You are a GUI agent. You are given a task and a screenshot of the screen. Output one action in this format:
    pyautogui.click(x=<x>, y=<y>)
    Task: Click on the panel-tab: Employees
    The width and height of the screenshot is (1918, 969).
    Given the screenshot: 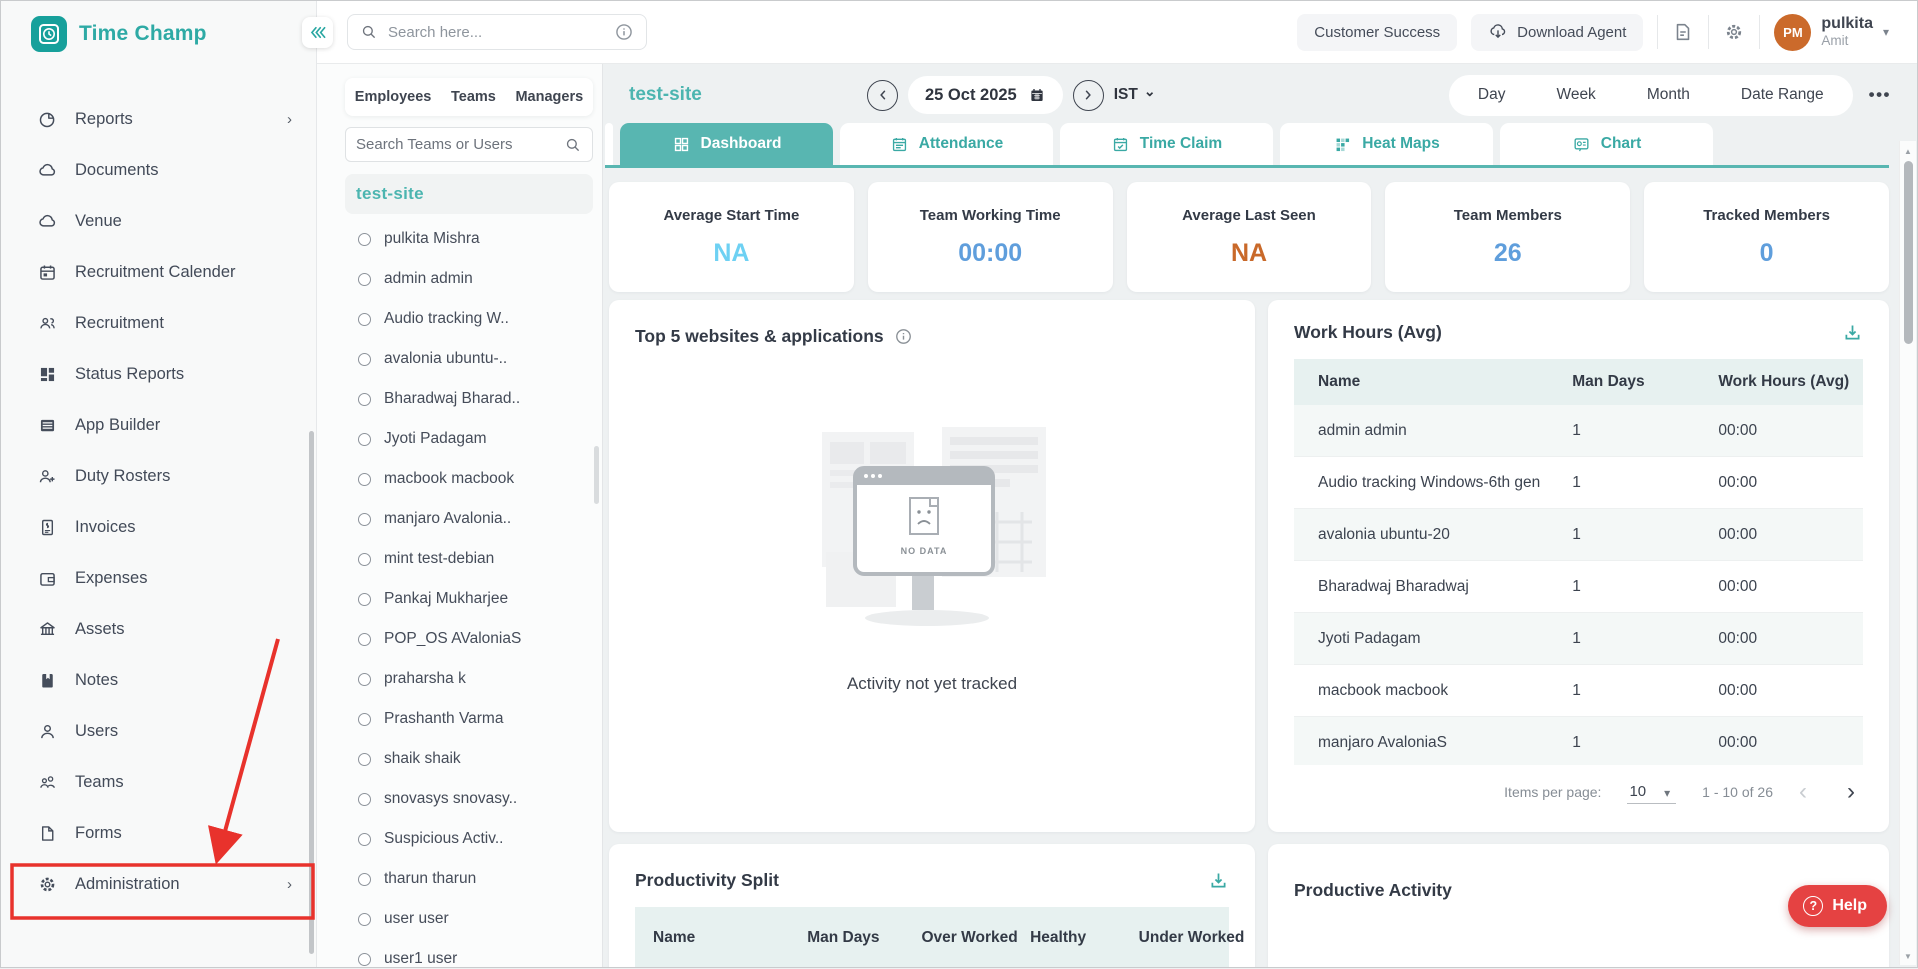 What is the action you would take?
    pyautogui.click(x=393, y=97)
    